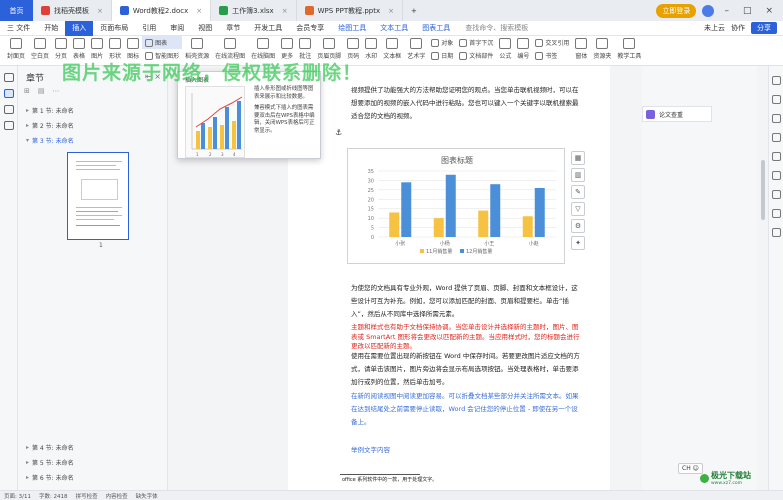  Describe the element at coordinates (776, 118) in the screenshot. I see `select-icon` at that location.